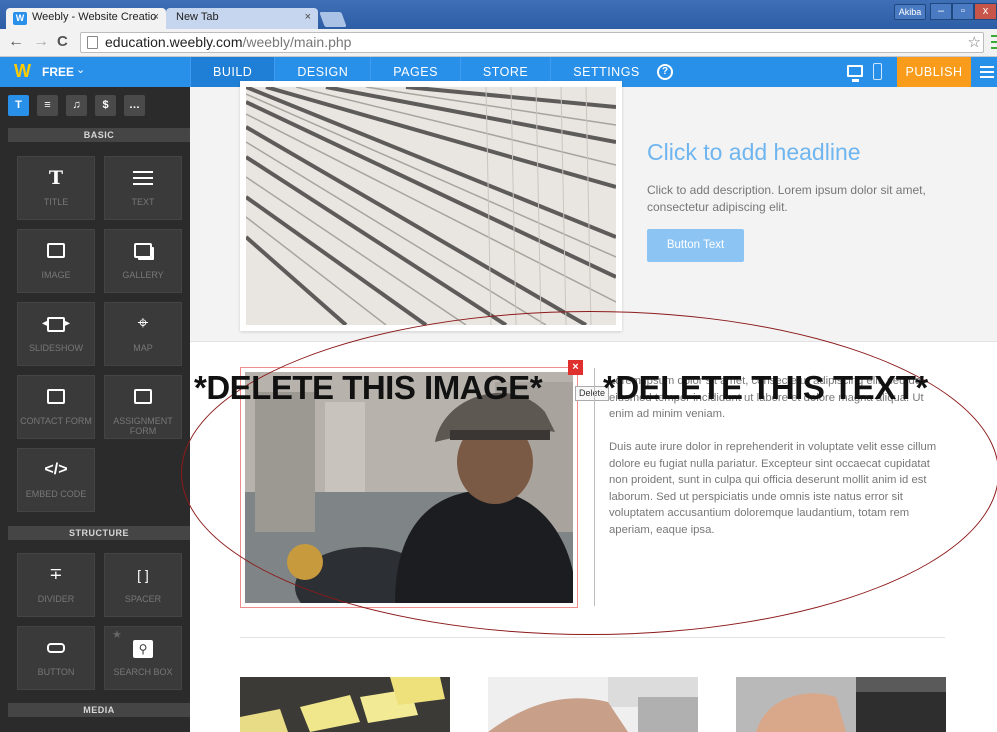 This screenshot has width=997, height=732. I want to click on tab-title: Weebly - Website Creatio, so click(94, 17).